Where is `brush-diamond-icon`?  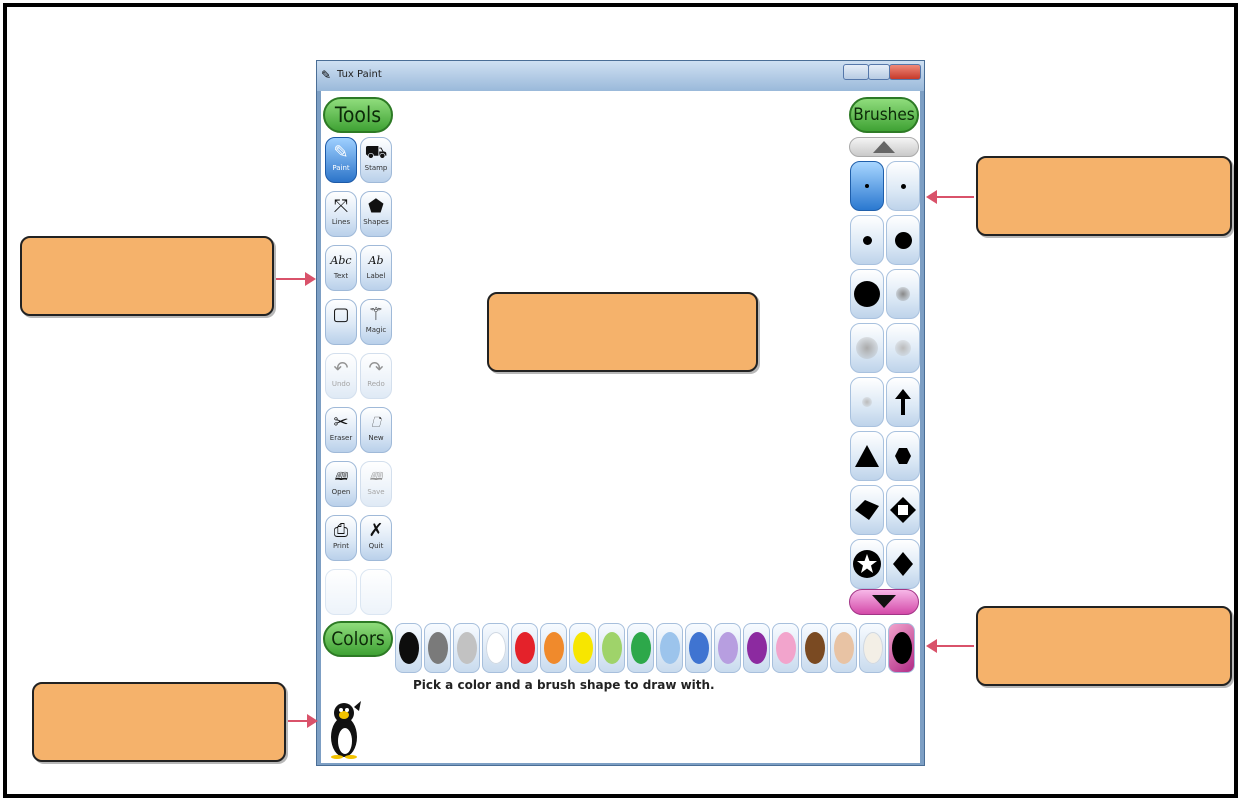 brush-diamond-icon is located at coordinates (903, 564).